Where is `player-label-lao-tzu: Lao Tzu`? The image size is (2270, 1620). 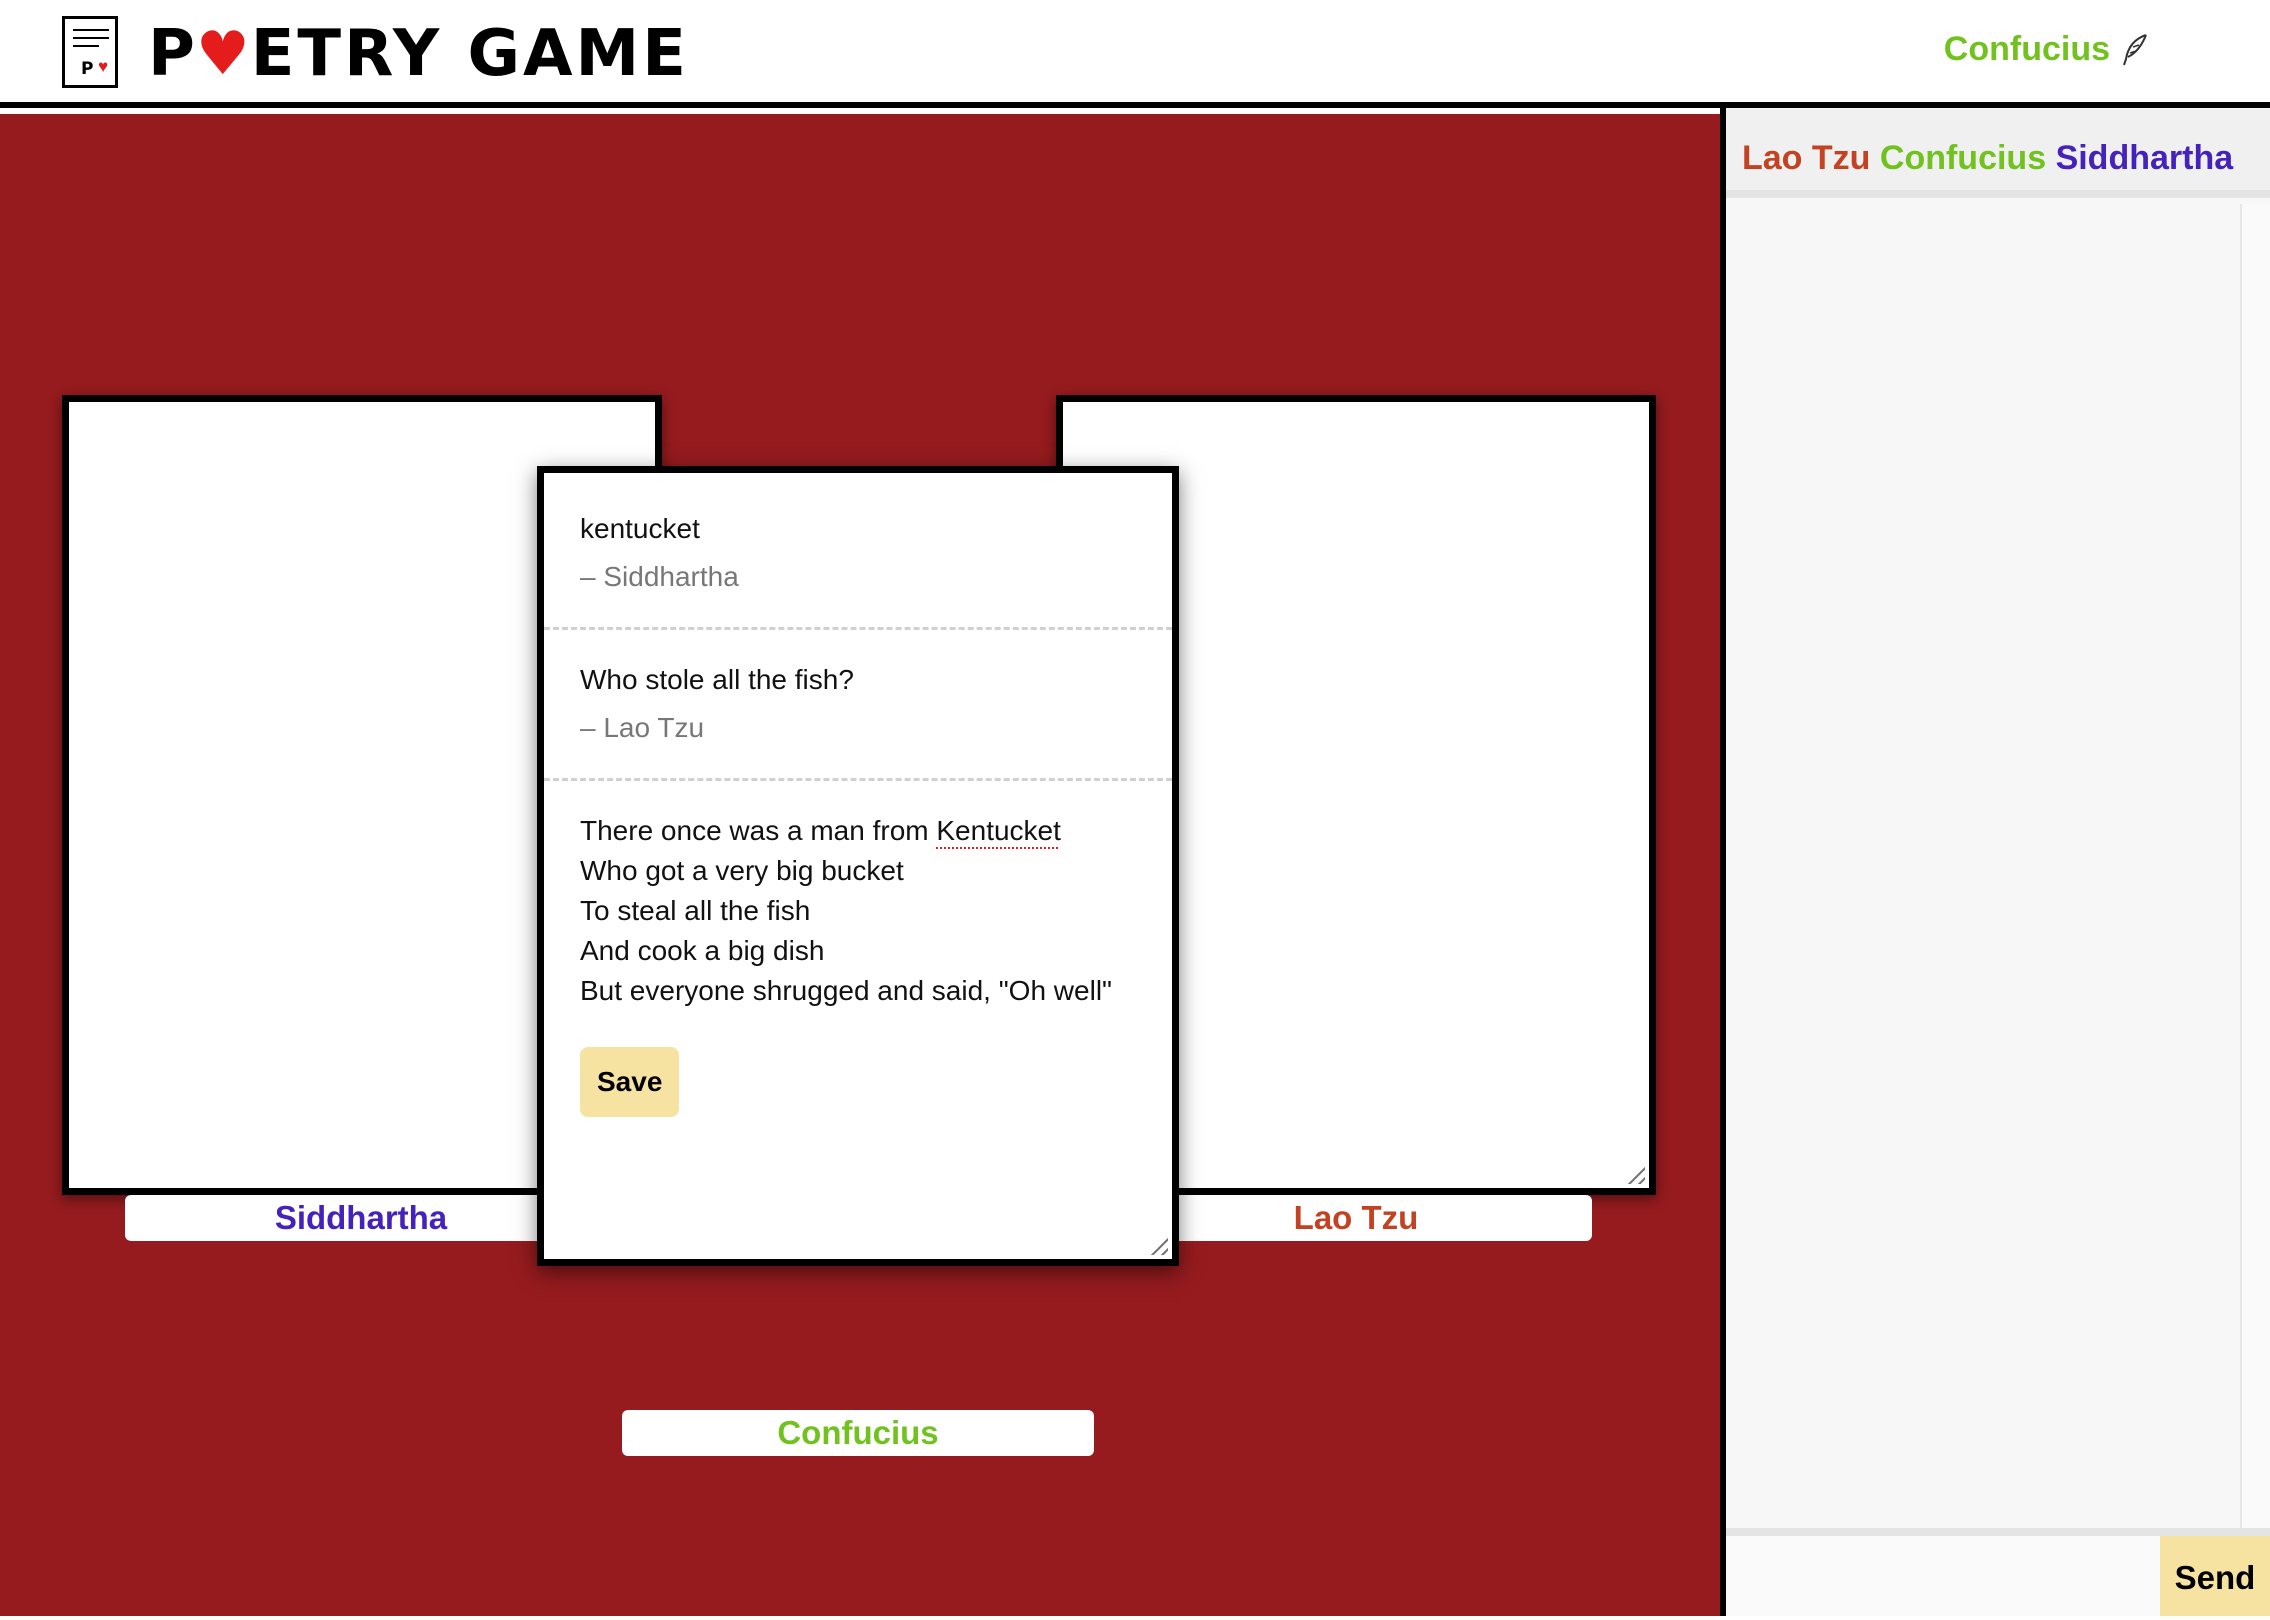 player-label-lao-tzu: Lao Tzu is located at coordinates (1356, 1218).